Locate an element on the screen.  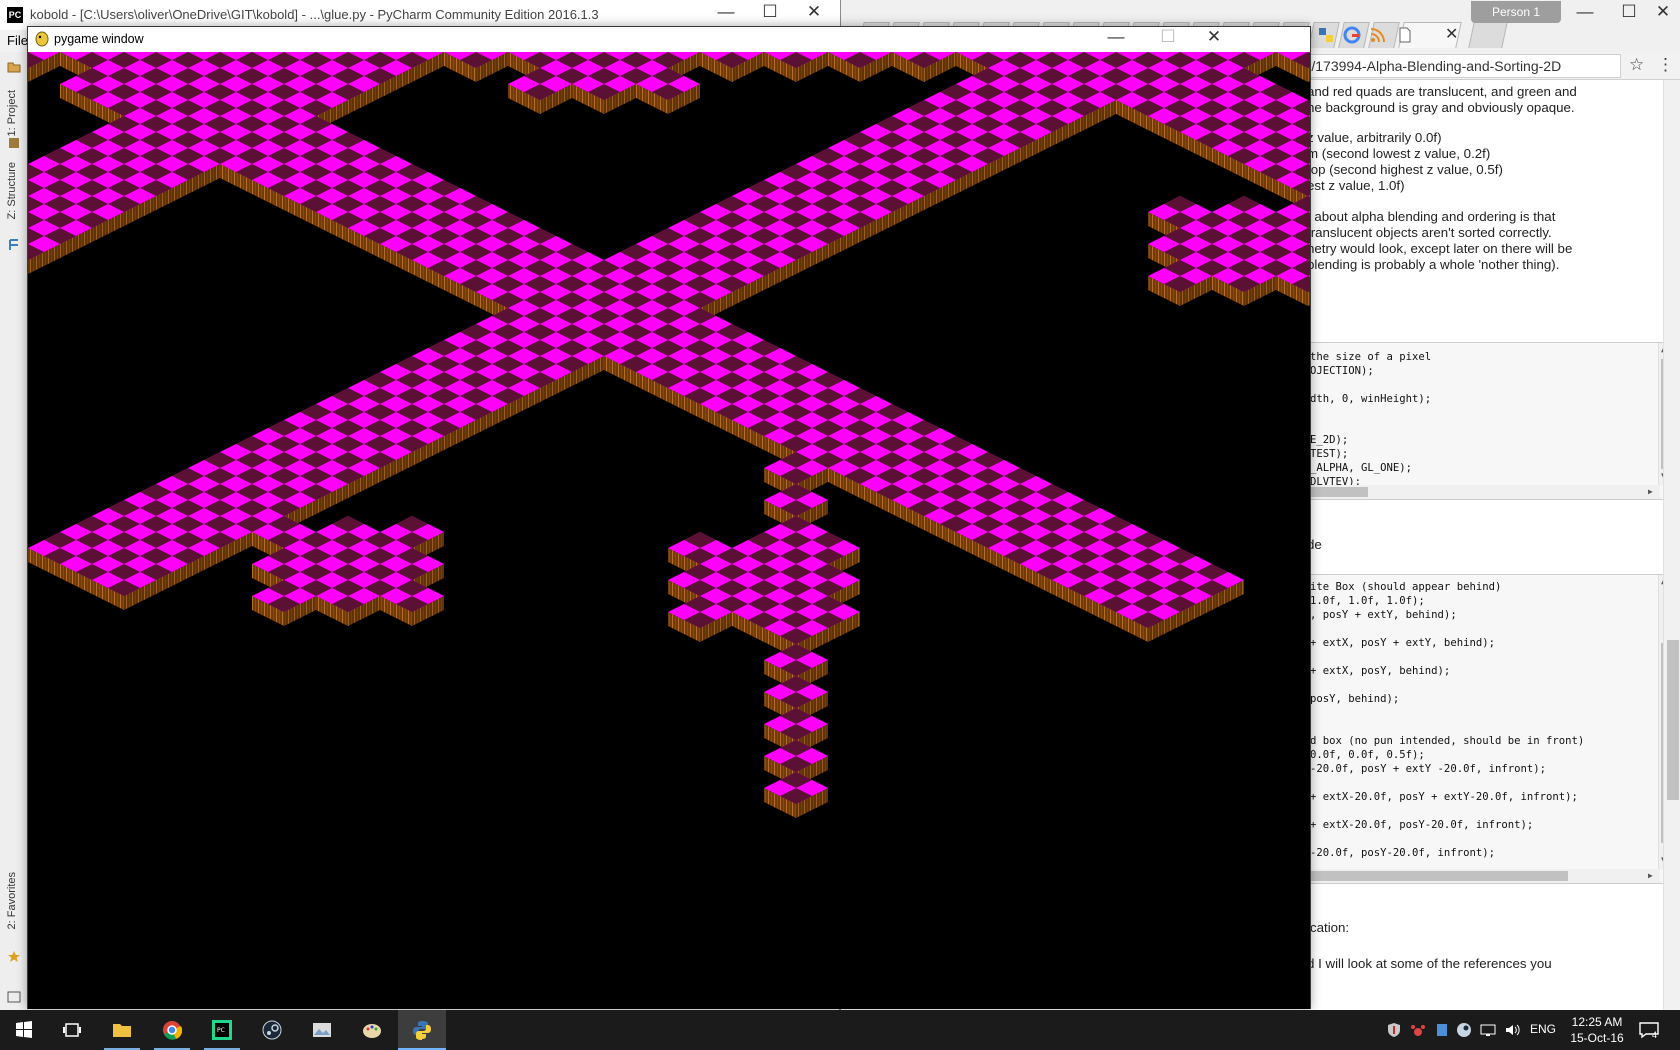
taskbar-python-pygame is located at coordinates (422, 1030).